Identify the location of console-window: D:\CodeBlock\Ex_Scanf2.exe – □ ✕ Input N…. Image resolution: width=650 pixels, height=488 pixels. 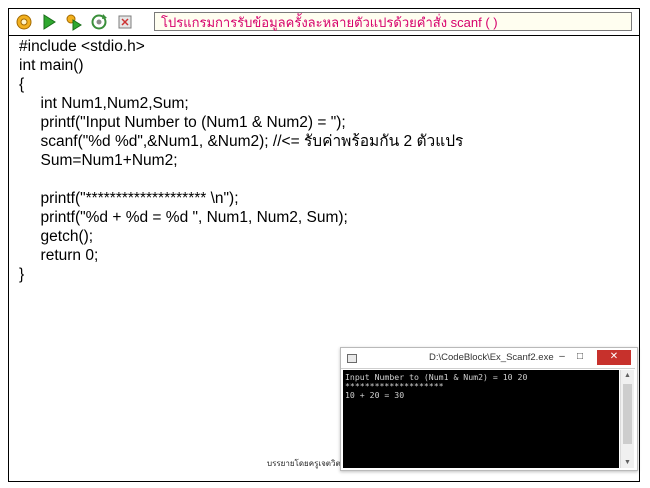
(489, 409).